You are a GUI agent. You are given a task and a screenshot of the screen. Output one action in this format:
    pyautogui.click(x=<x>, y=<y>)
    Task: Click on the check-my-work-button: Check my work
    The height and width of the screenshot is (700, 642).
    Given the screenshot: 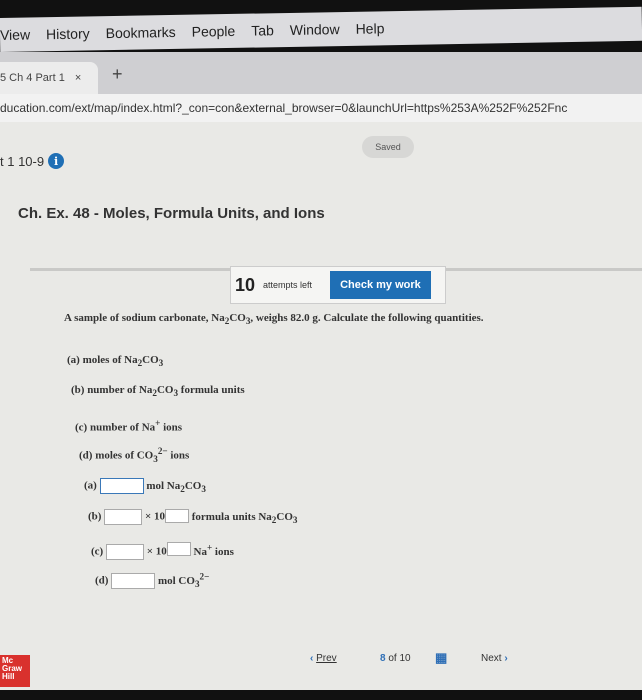 What is the action you would take?
    pyautogui.click(x=380, y=285)
    